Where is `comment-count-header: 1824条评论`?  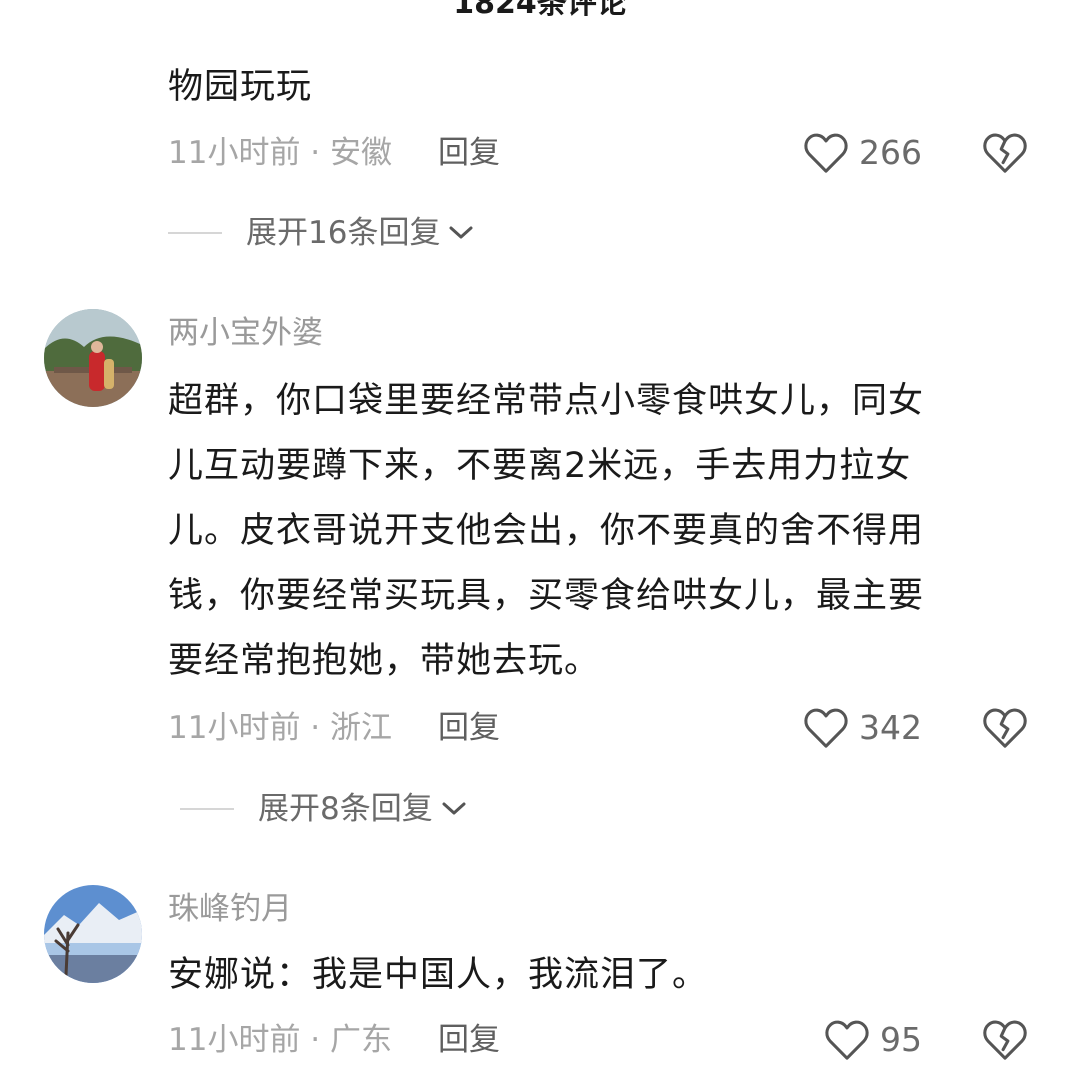
comment-count-header: 1824条评论 is located at coordinates (540, 10).